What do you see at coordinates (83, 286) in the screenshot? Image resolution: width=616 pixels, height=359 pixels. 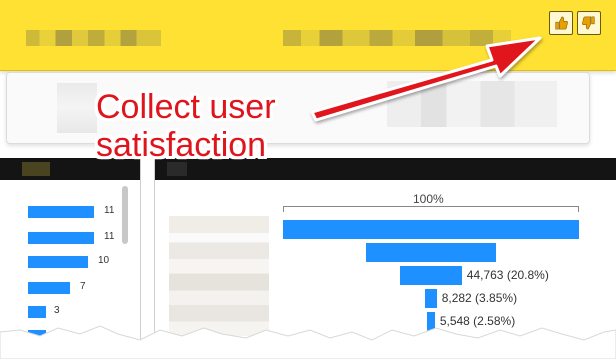 I see `bar-value: 7` at bounding box center [83, 286].